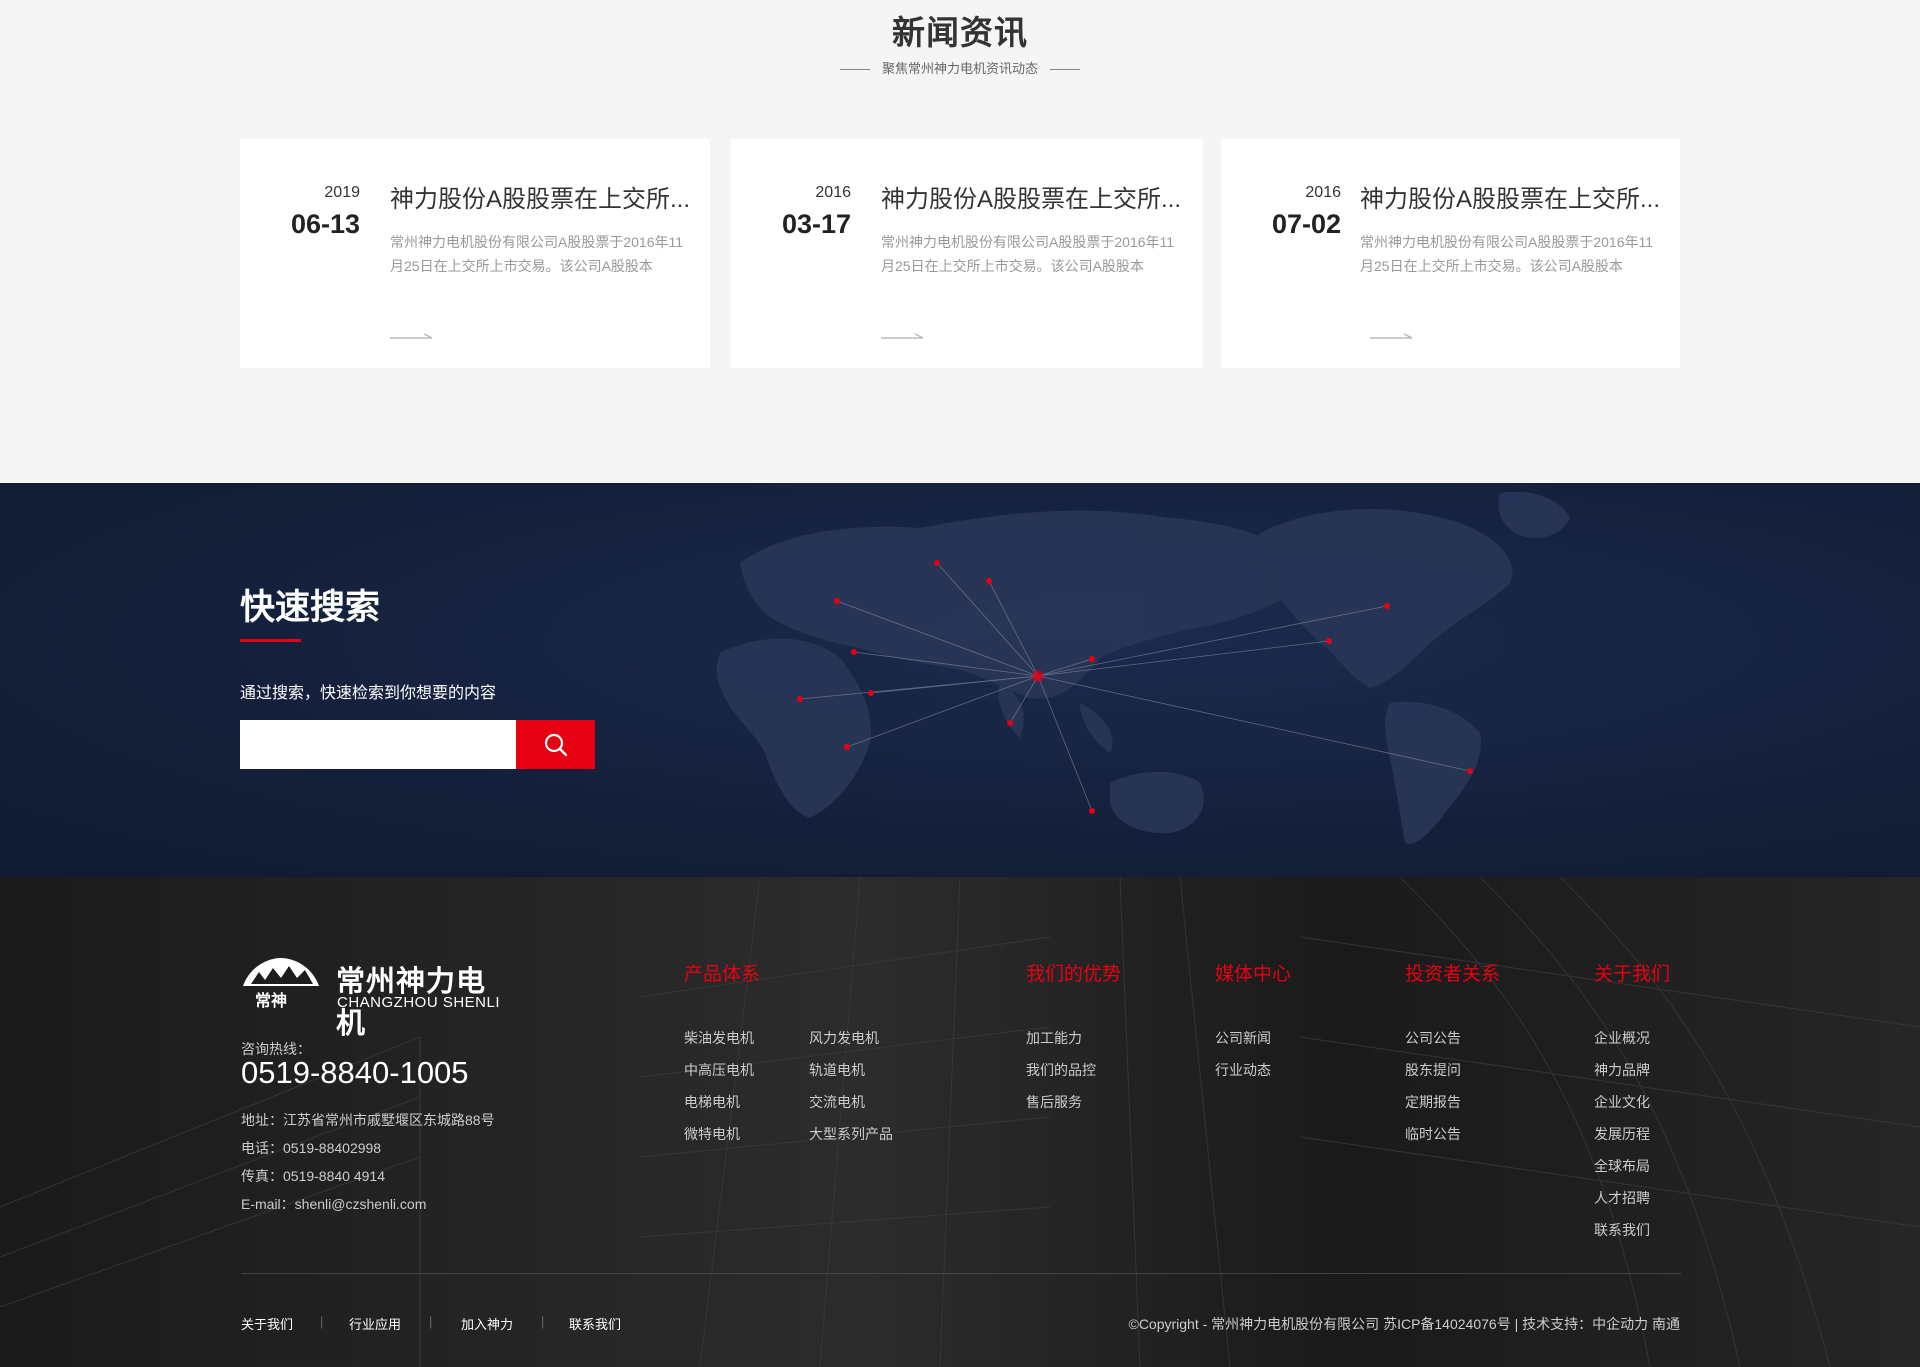 This screenshot has height=1367, width=1920. Describe the element at coordinates (1622, 1230) in the screenshot. I see `footer-link: 联系我们` at that location.